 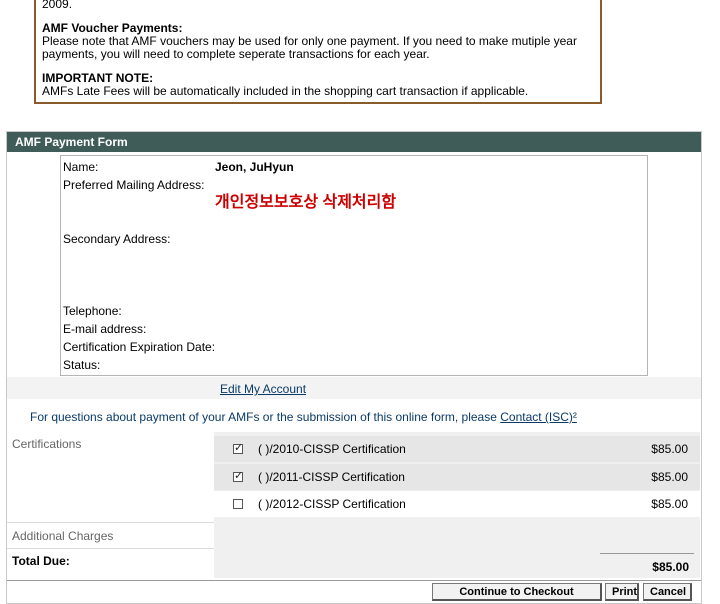 What do you see at coordinates (41, 561) in the screenshot?
I see `total-due-label: Total Due:` at bounding box center [41, 561].